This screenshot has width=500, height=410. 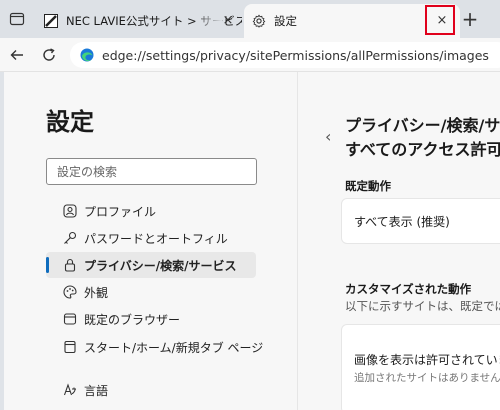 I want to click on sidebar-item-label: プライバシー/検索/サービス, so click(x=160, y=265).